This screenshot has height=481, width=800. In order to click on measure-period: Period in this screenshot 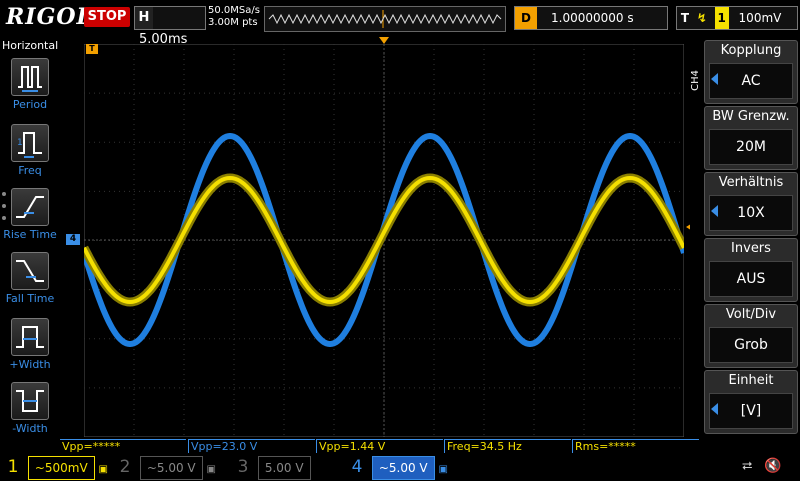, I will do `click(30, 84)`.